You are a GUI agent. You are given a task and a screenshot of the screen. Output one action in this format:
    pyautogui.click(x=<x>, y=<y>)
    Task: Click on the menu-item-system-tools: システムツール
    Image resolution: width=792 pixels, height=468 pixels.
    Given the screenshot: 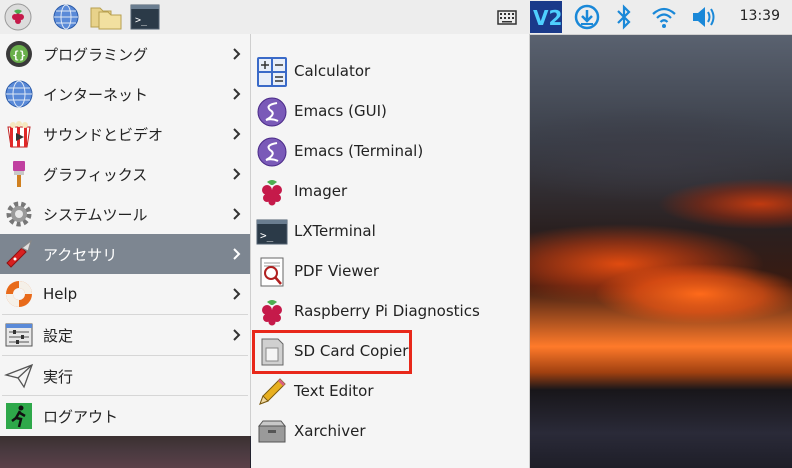 What is the action you would take?
    pyautogui.click(x=125, y=214)
    